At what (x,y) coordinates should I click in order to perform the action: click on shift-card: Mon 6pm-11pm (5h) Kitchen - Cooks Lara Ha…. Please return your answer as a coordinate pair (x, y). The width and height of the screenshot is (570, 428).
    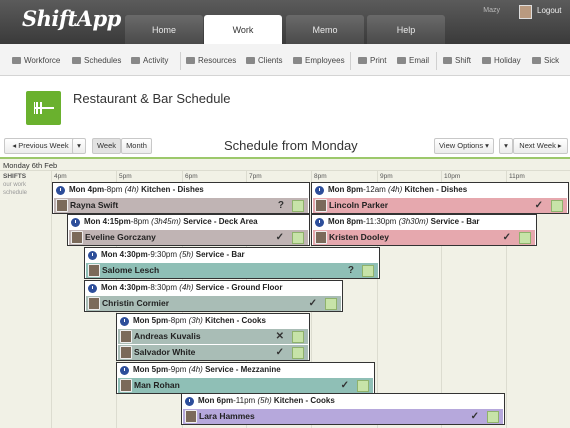
    Looking at the image, I should click on (343, 409).